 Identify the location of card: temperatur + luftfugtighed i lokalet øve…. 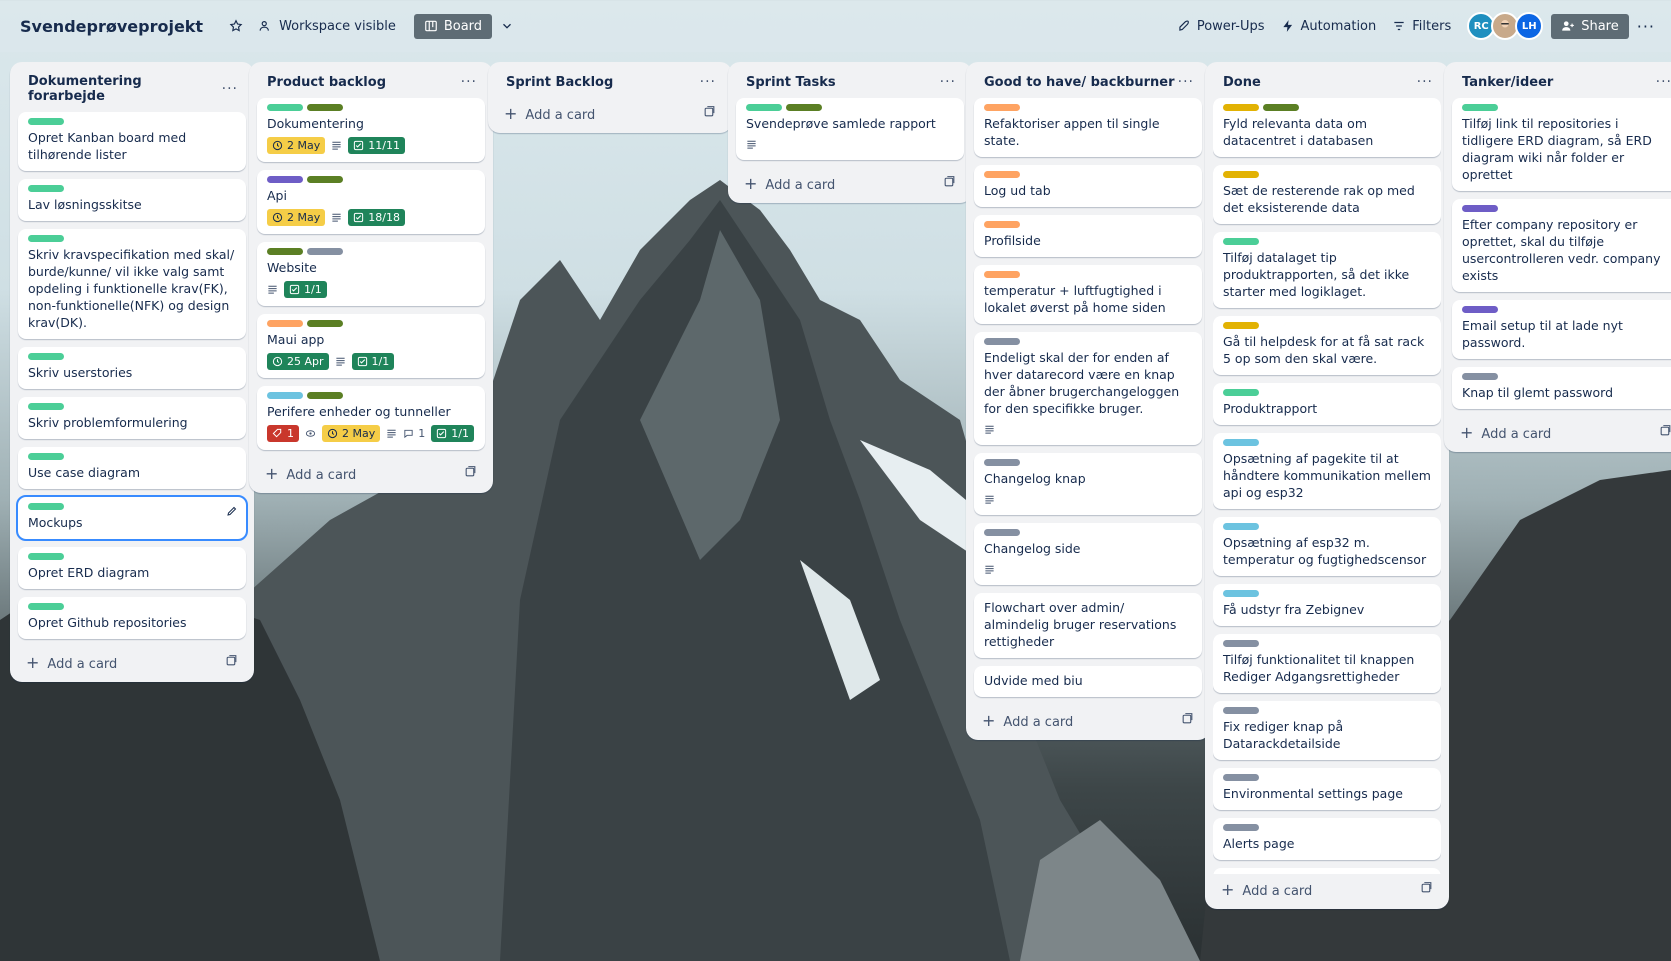
(1088, 294).